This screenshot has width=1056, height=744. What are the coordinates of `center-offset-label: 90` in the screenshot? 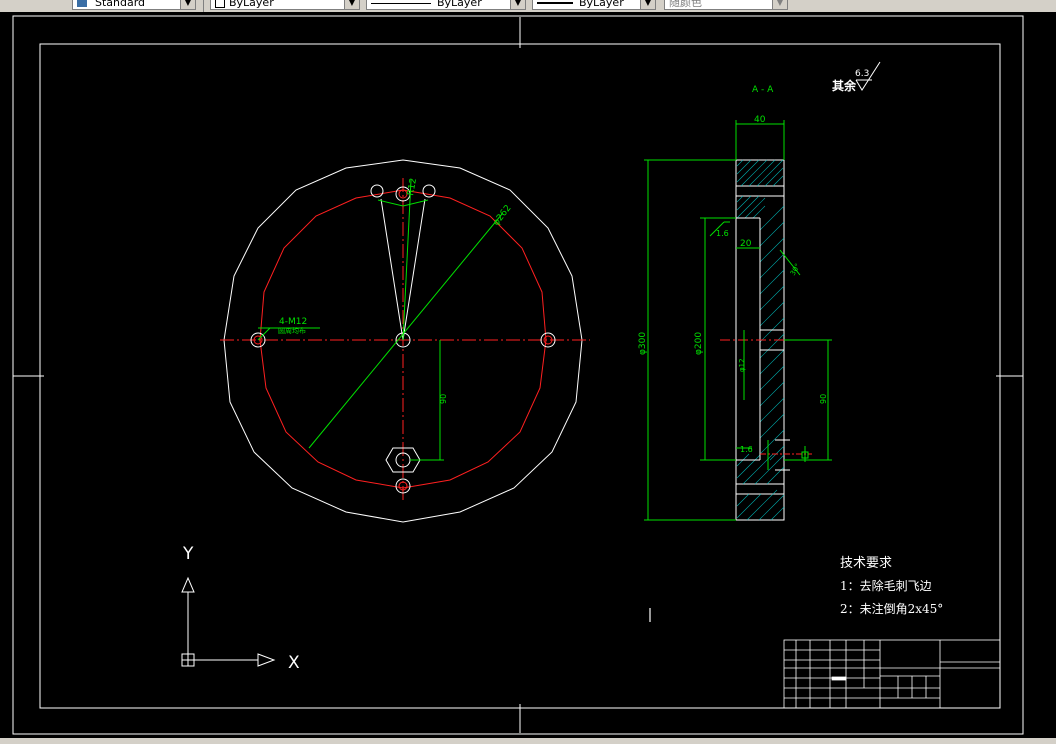 It's located at (443, 399).